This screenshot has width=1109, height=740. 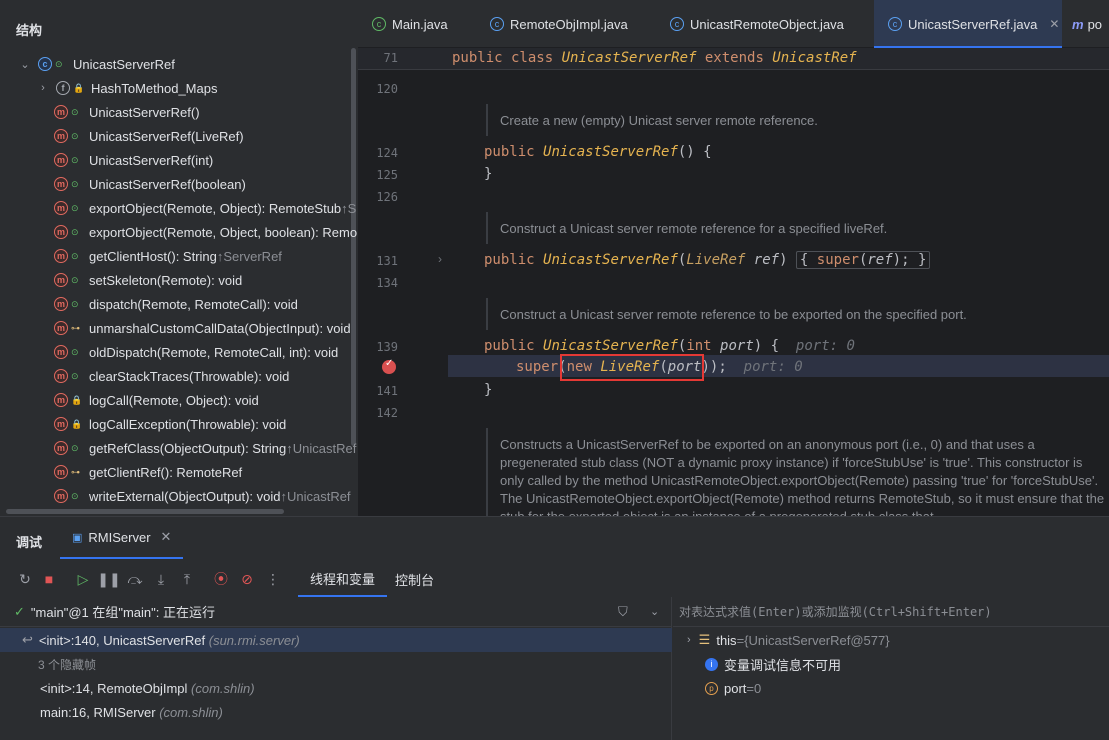 I want to click on variable-name: this, so click(x=726, y=640).